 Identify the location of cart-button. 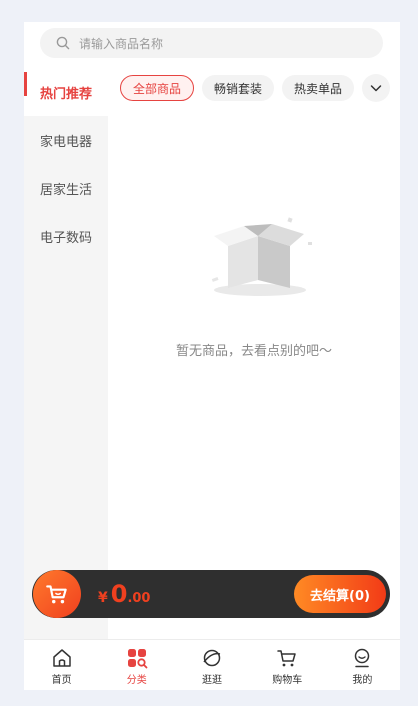
(57, 594).